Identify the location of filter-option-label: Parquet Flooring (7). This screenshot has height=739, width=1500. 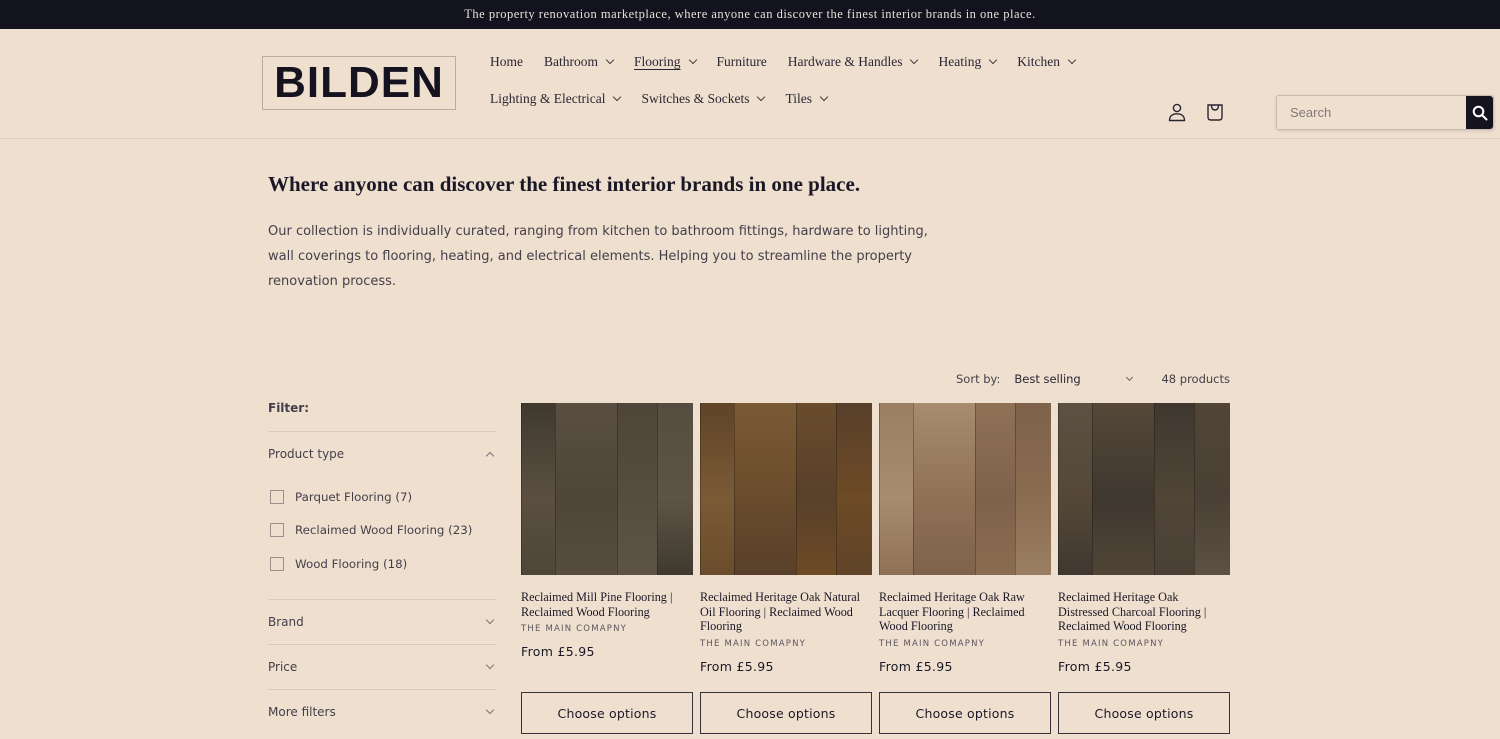
(354, 496).